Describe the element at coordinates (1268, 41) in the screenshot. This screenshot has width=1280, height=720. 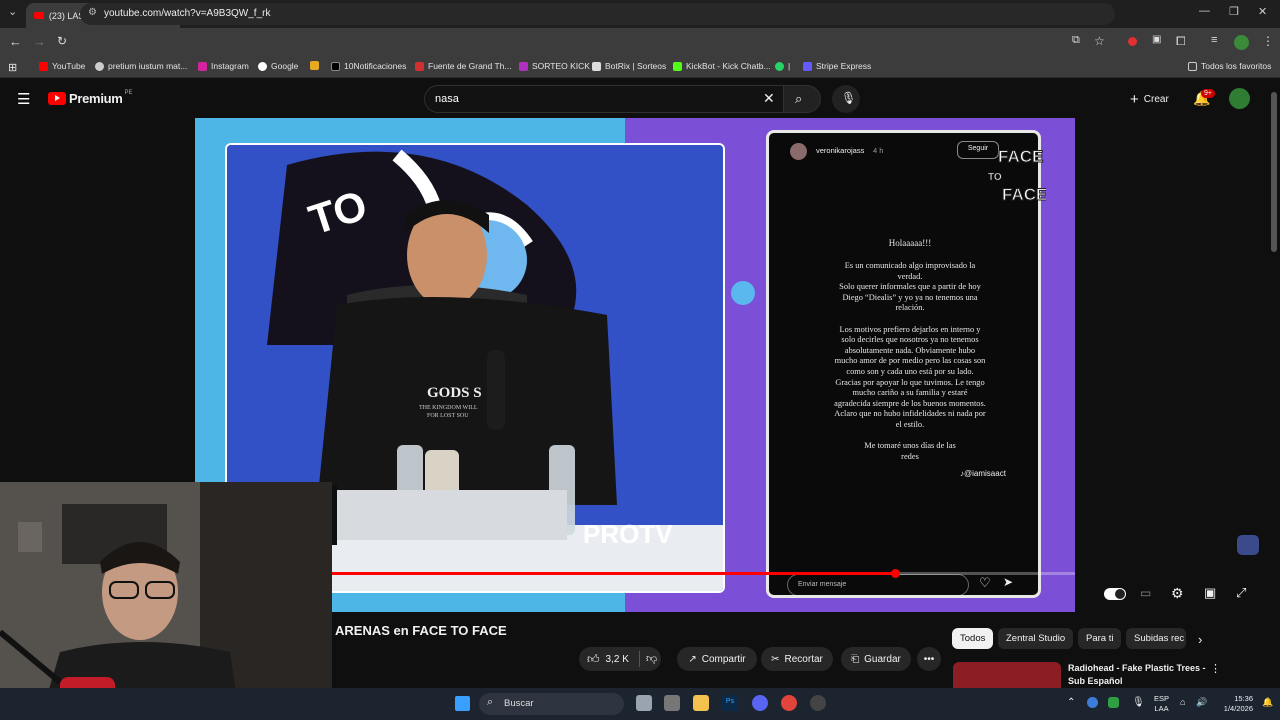
I see `chrome-menu-icon: ⋮` at that location.